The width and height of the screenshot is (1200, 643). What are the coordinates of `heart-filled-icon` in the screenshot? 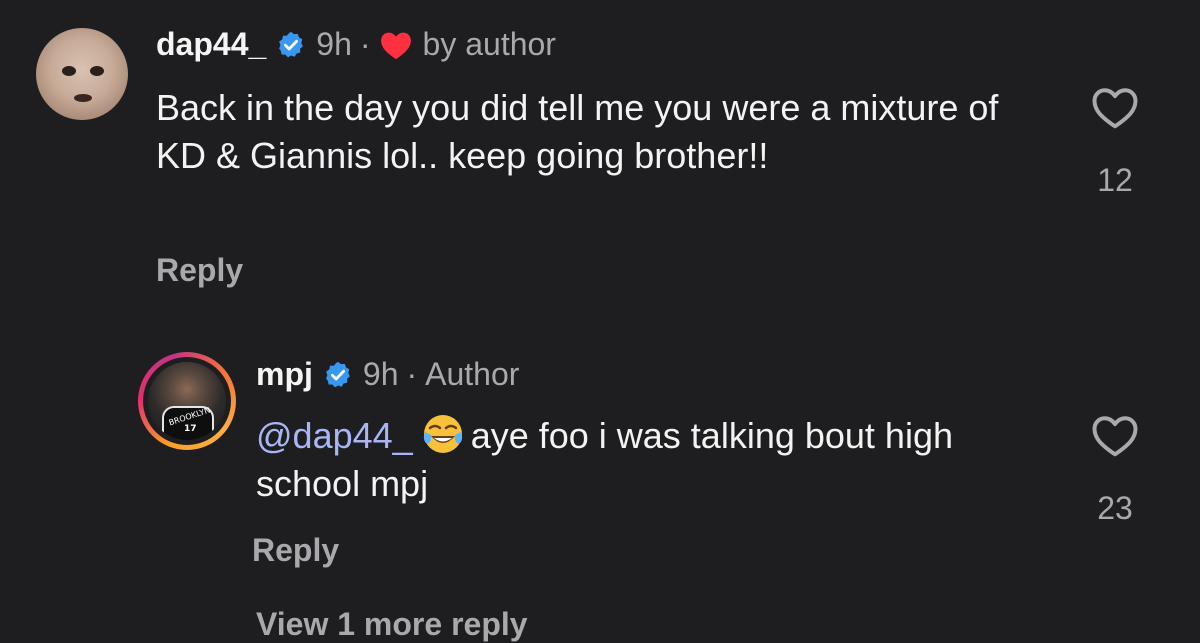 It's located at (395, 45).